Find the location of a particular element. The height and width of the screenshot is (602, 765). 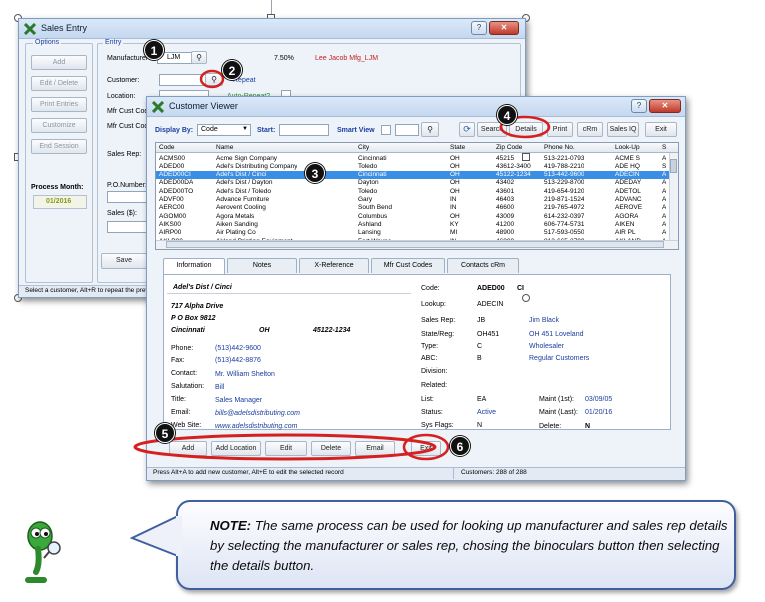

callout-1: 1 is located at coordinates (154, 50).